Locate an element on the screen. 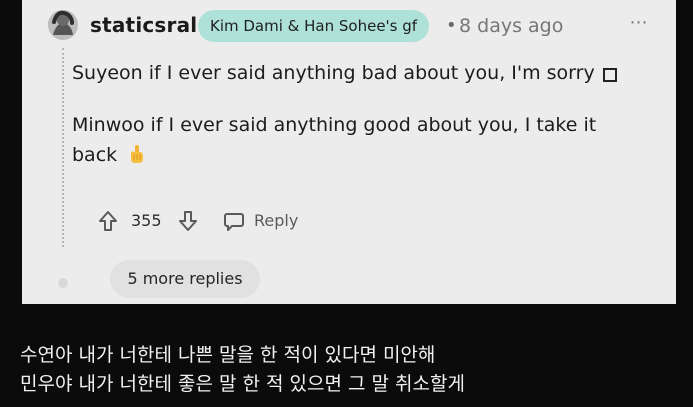 This screenshot has width=693, height=407. vote-score: 355 is located at coordinates (146, 220).